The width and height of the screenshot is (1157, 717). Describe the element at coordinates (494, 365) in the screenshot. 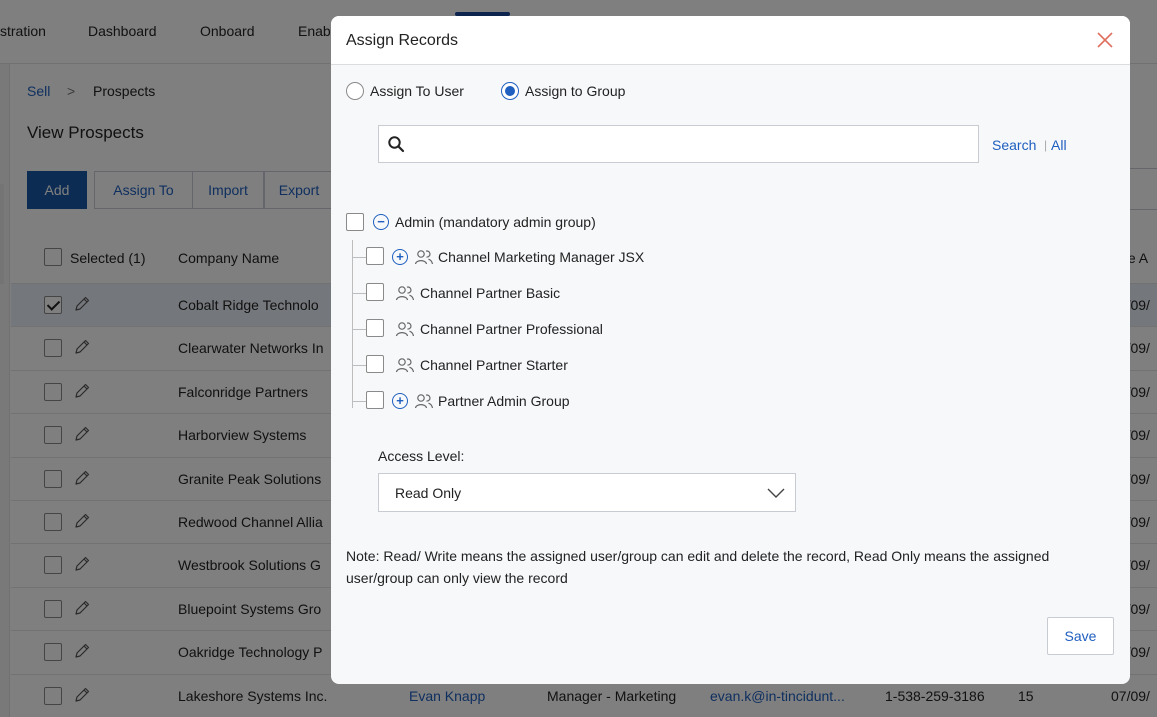

I see `tree-label-channel-partner-starter: Channel Partner Starter` at that location.